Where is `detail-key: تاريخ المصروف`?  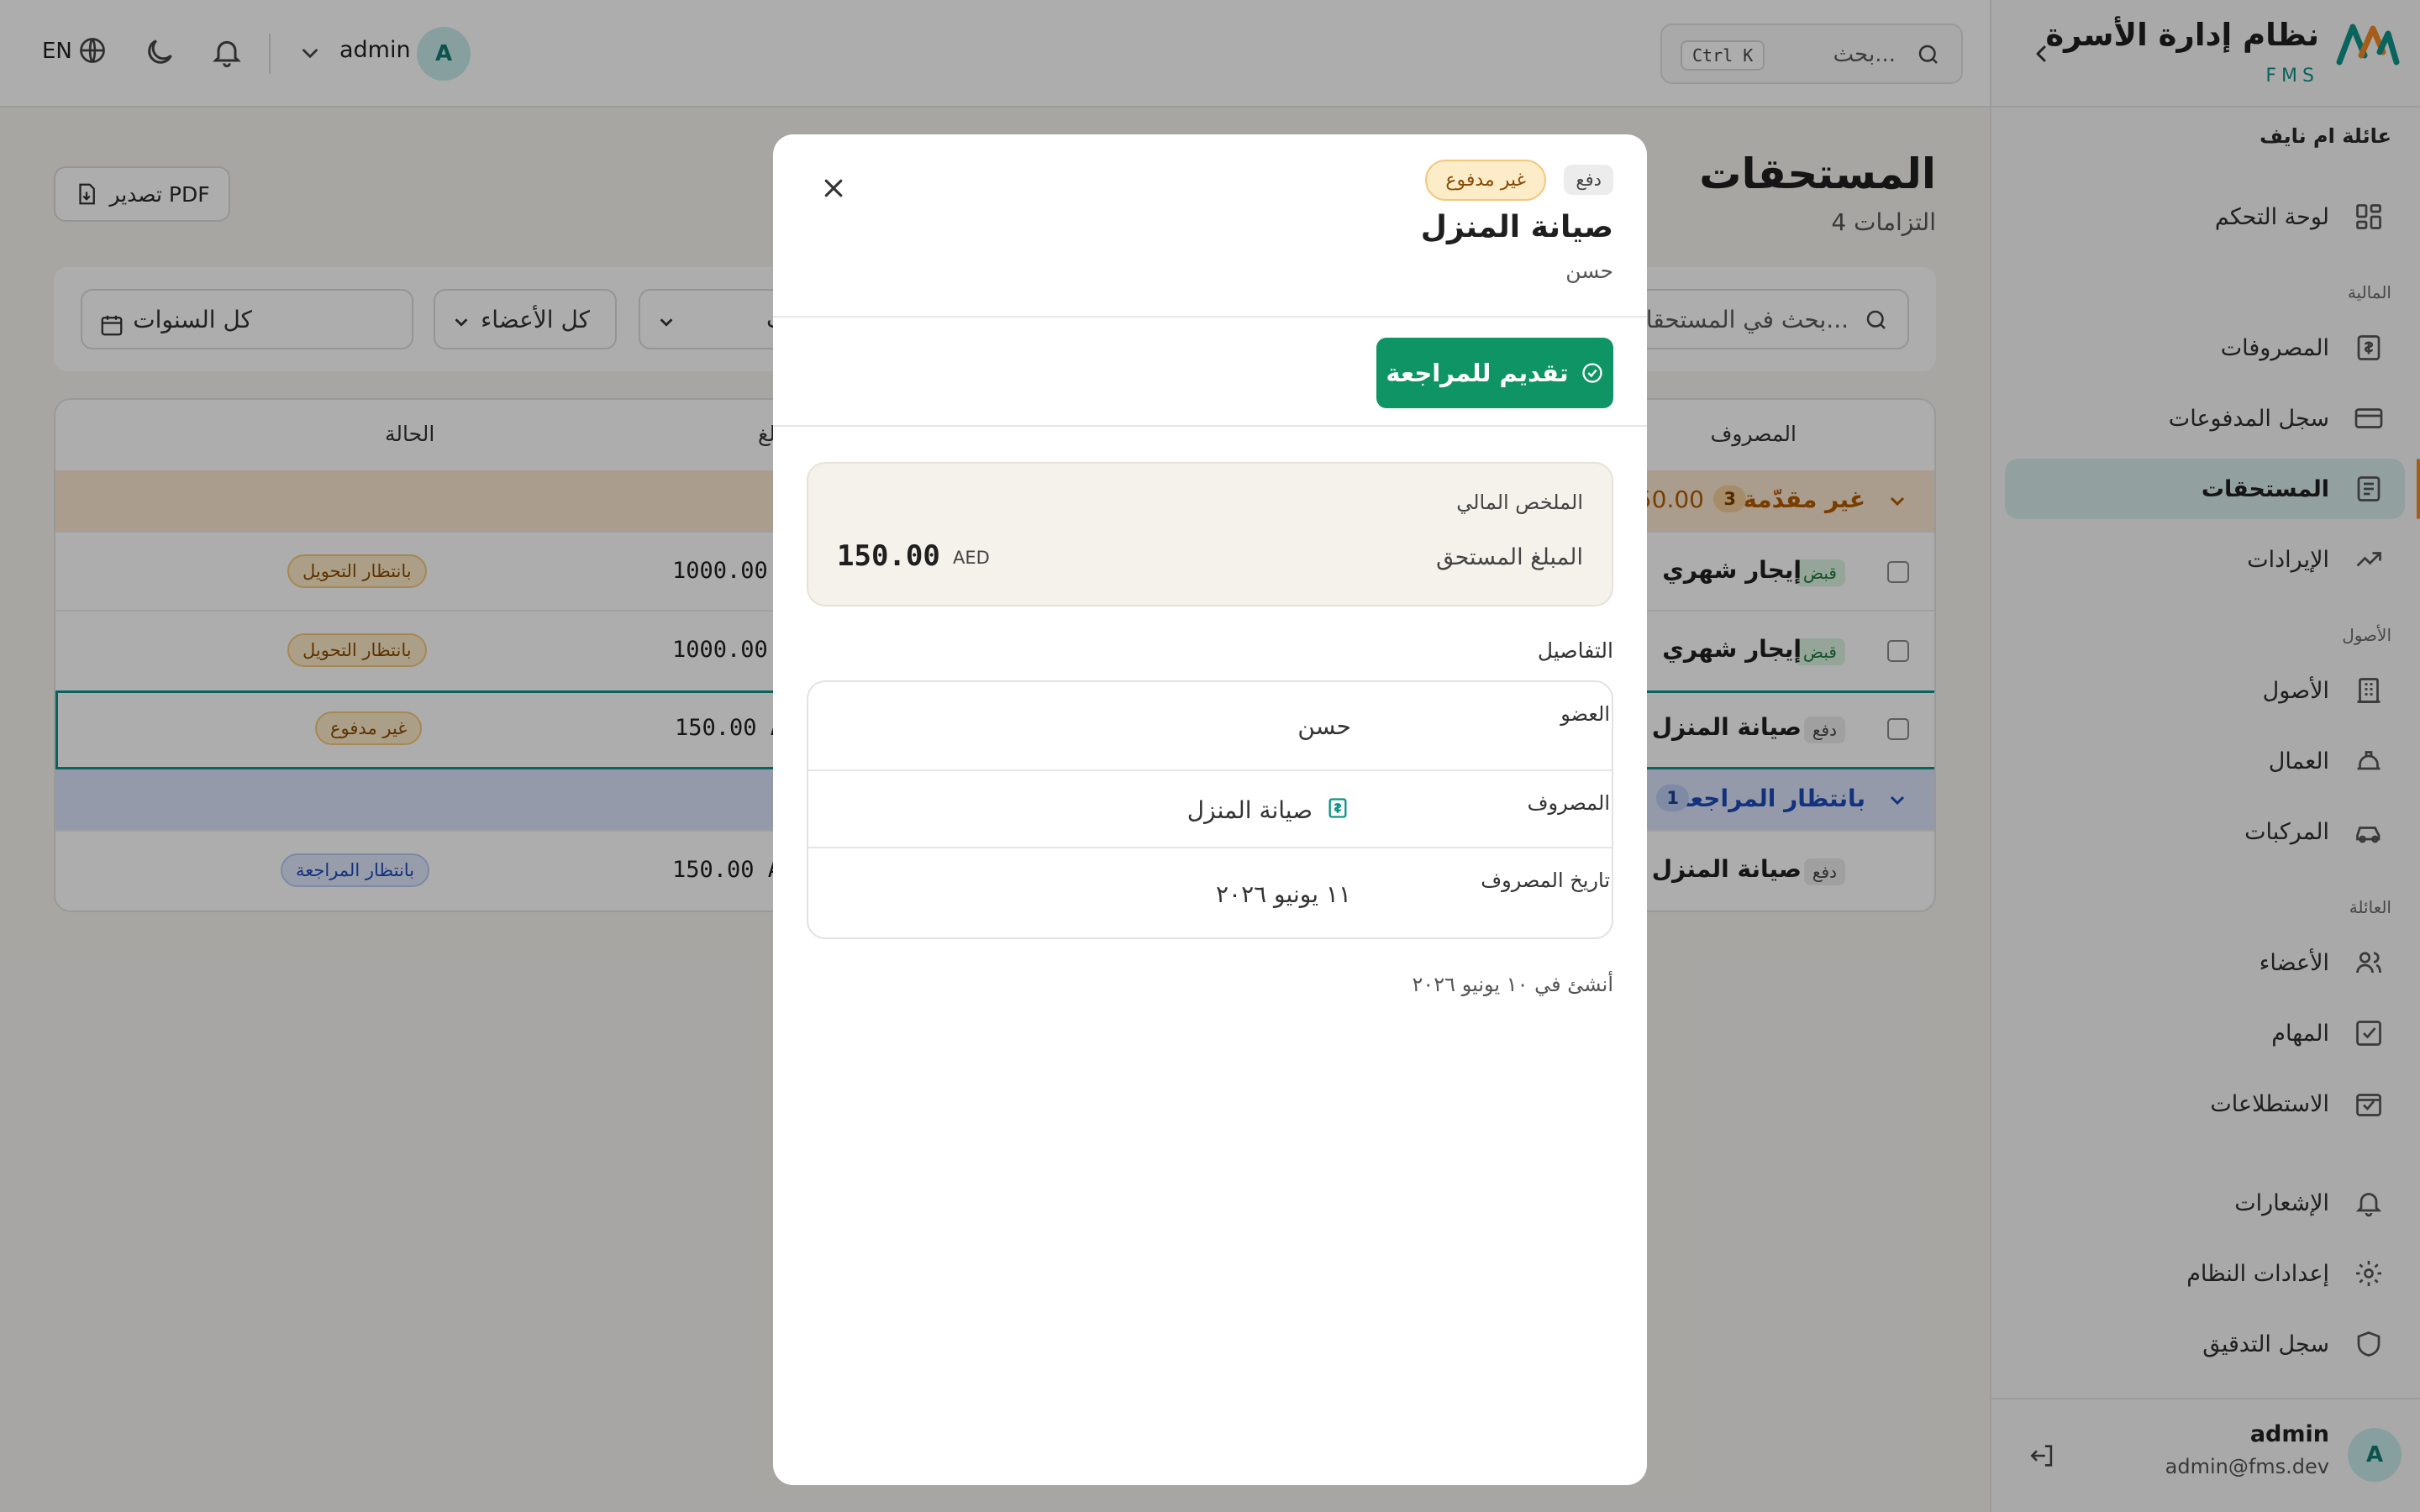
detail-key: تاريخ المصروف is located at coordinates (1545, 880).